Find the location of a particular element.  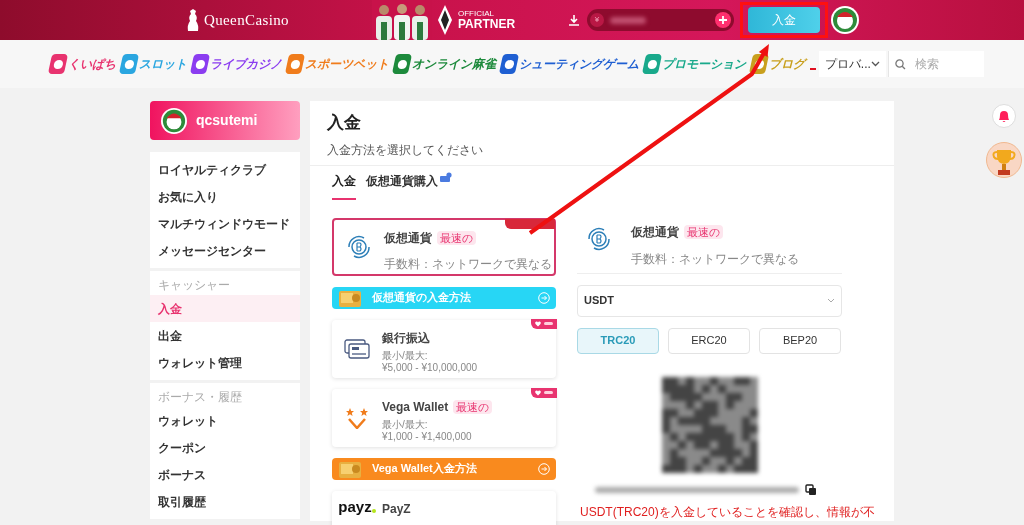

currency-select: USDT is located at coordinates (709, 300).